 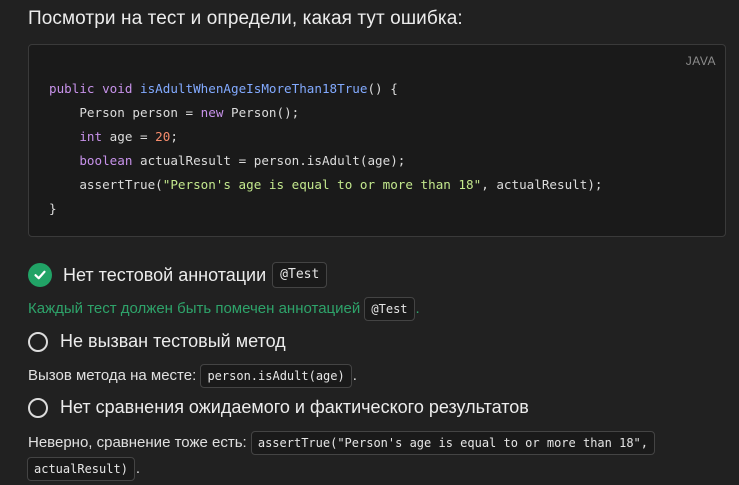 I want to click on code-token: () {, so click(x=382, y=88).